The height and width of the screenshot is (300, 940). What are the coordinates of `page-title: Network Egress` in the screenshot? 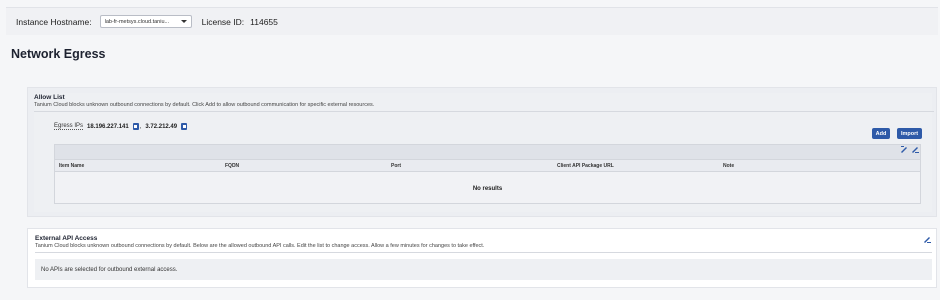 It's located at (58, 54).